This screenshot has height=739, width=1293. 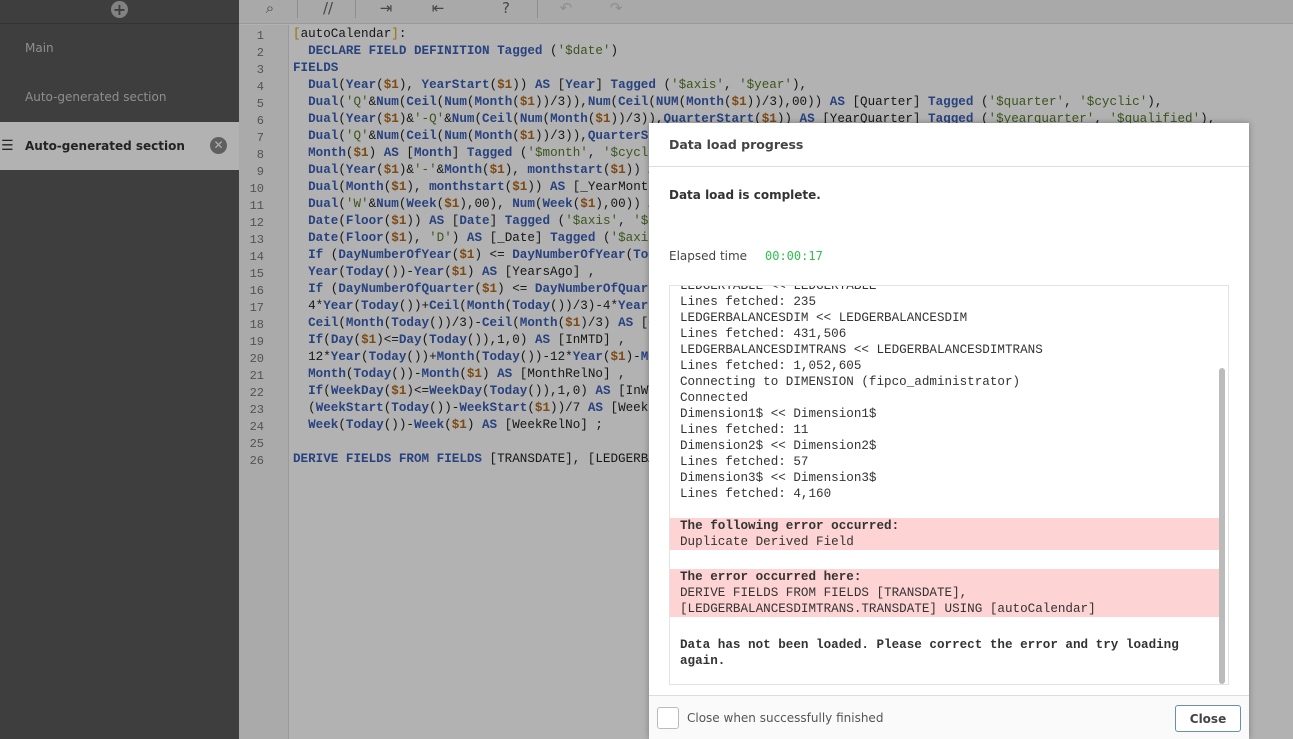 I want to click on load-status: Data load is complete., so click(x=745, y=195).